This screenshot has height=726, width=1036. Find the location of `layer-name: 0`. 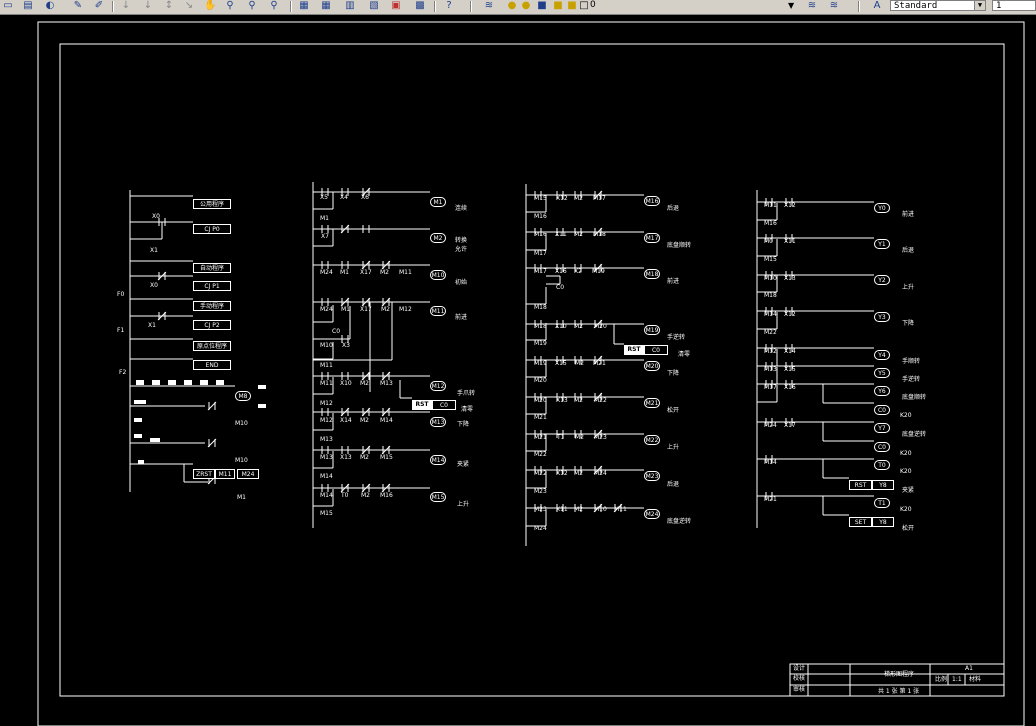

layer-name: 0 is located at coordinates (593, 5).